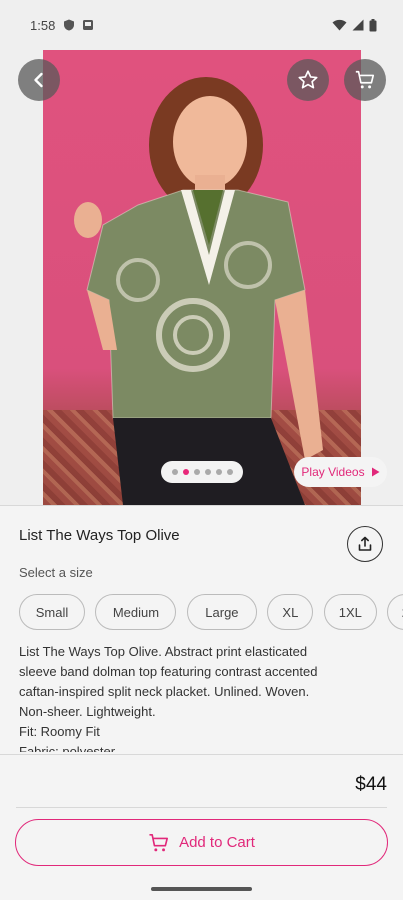 The height and width of the screenshot is (900, 403). I want to click on cart-button, so click(365, 80).